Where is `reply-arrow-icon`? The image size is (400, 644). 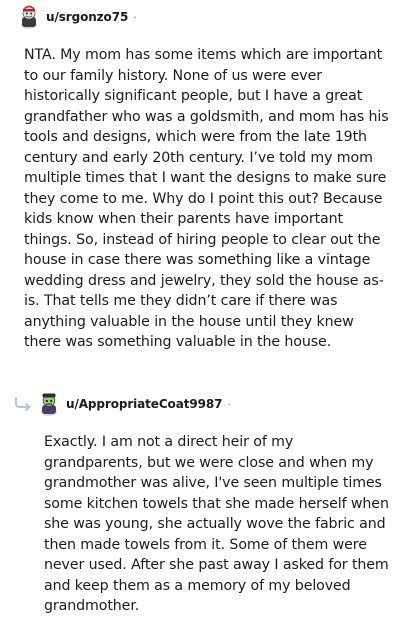 reply-arrow-icon is located at coordinates (23, 404).